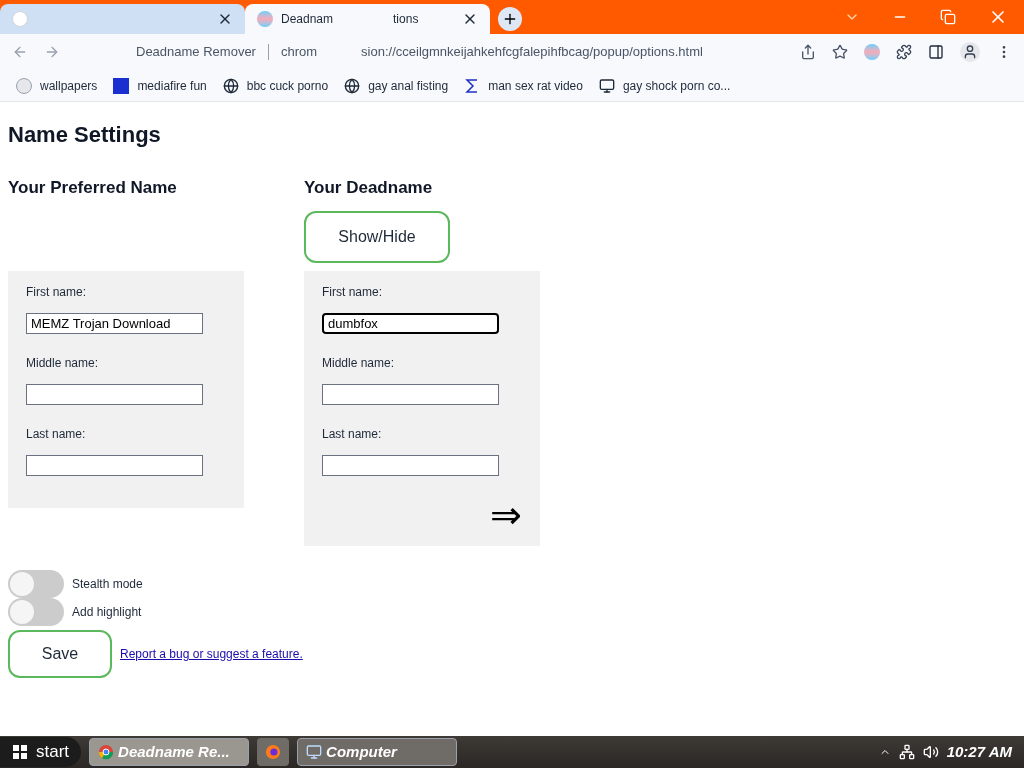 The width and height of the screenshot is (1024, 768). I want to click on name-input: dumbfox, so click(410, 323).